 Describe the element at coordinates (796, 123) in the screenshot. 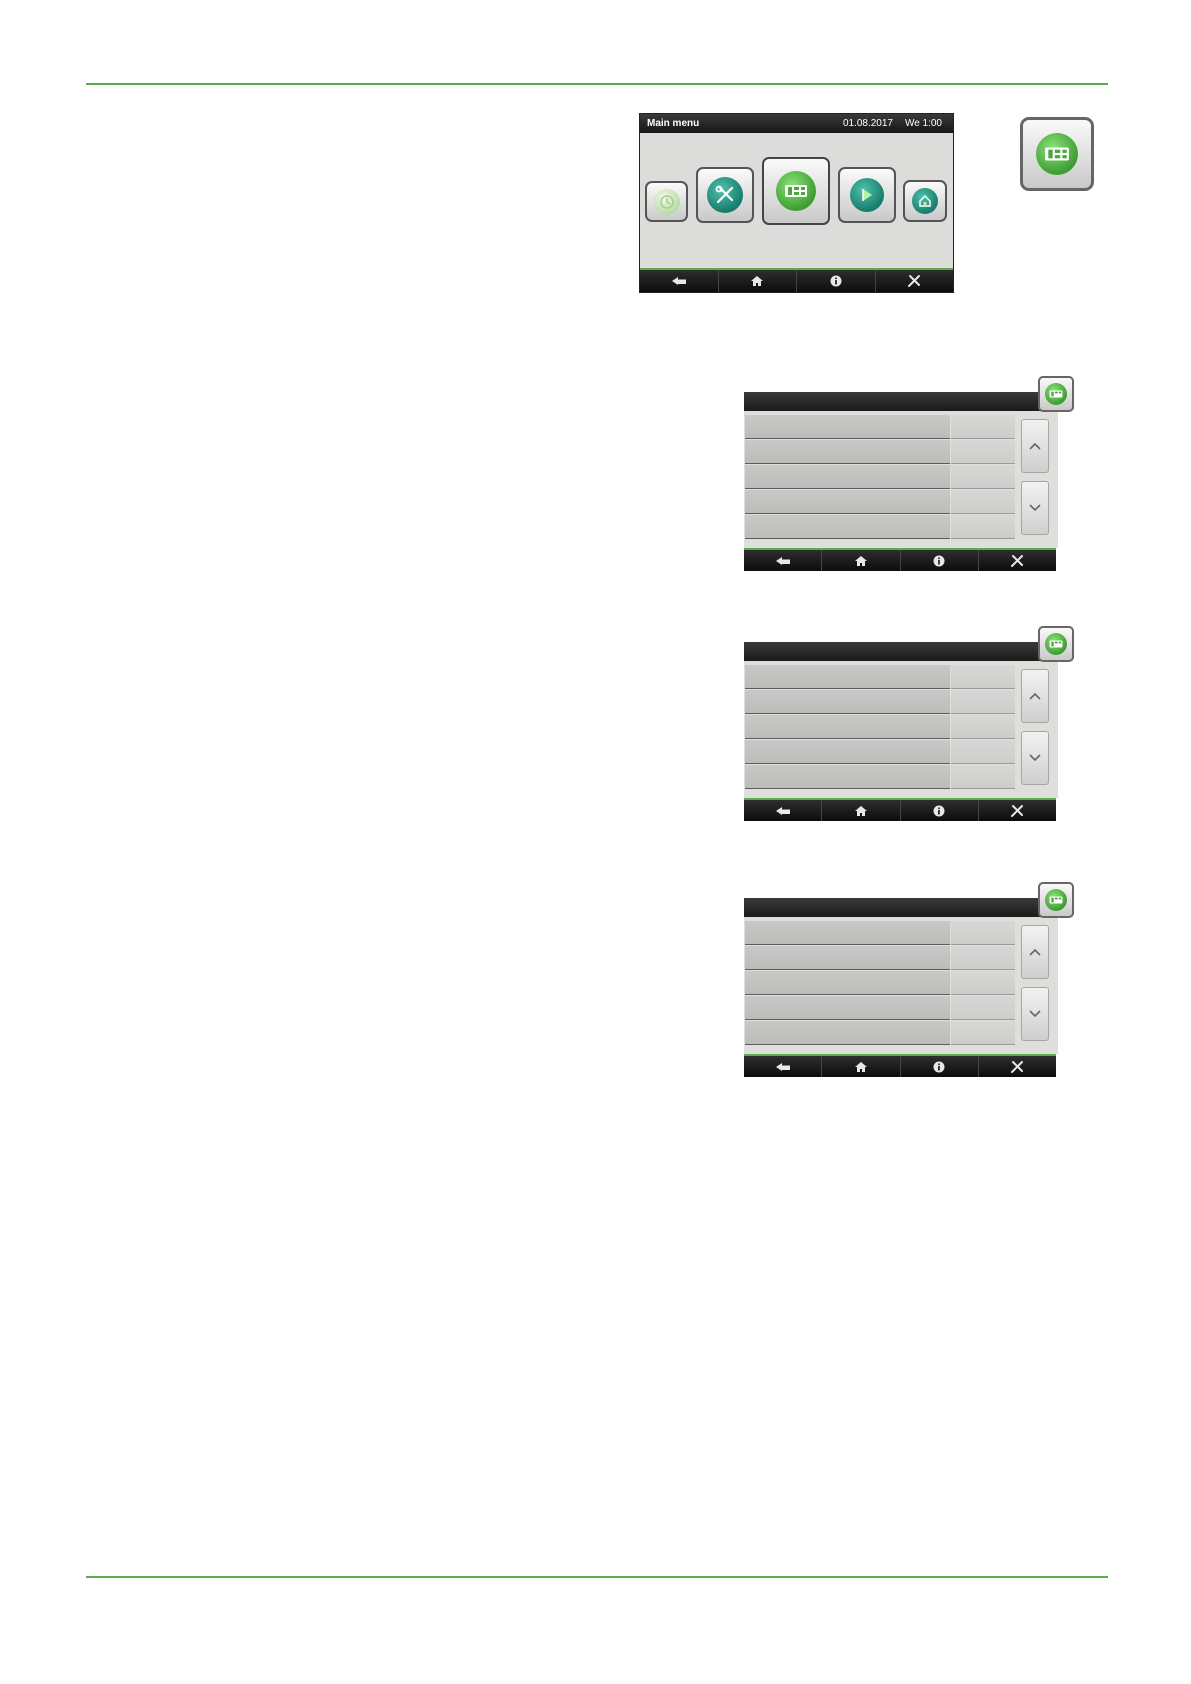

I see `screen-header: Main menu 01.08.2017 We 1:00` at that location.